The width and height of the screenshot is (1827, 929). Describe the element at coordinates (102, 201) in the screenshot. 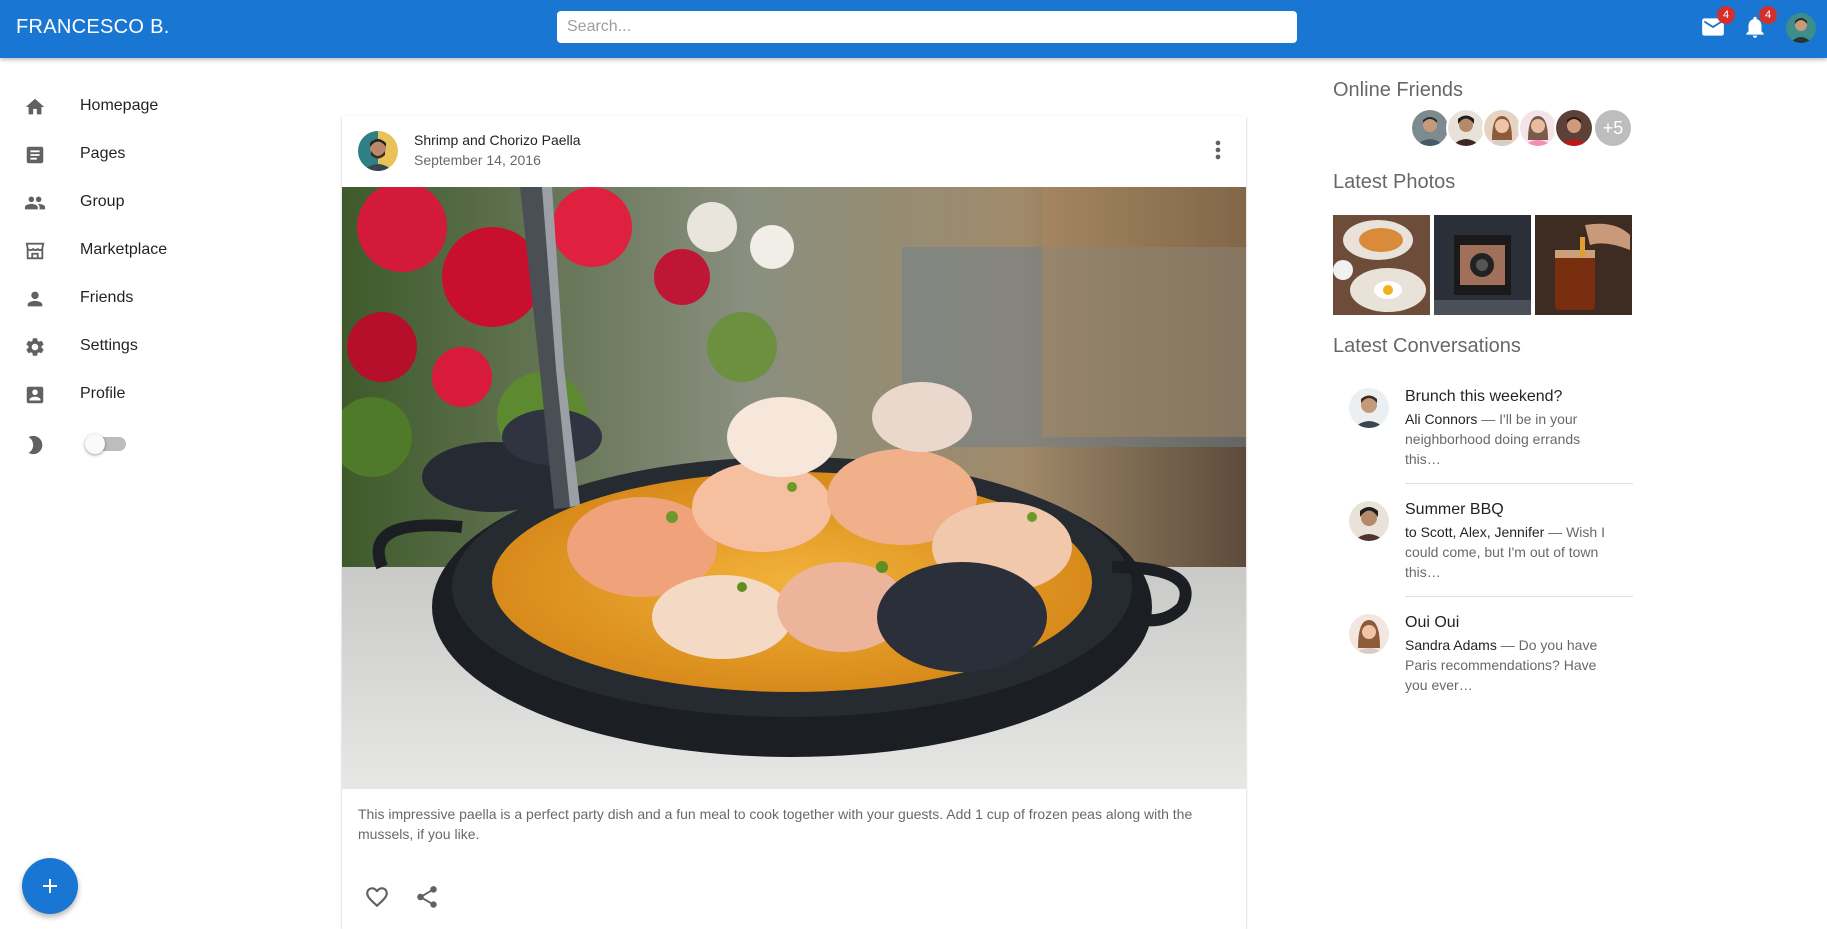

I see `sidebar-item-label: Group` at that location.